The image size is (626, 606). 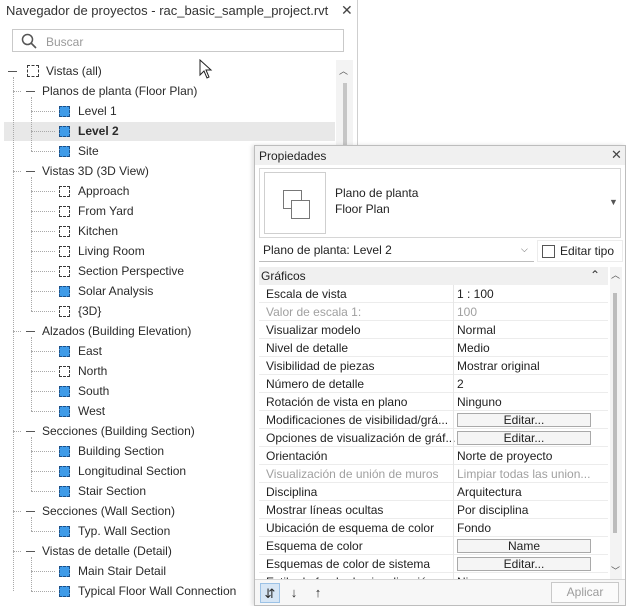 What do you see at coordinates (111, 251) in the screenshot?
I see `tree-item-label: Living Room` at bounding box center [111, 251].